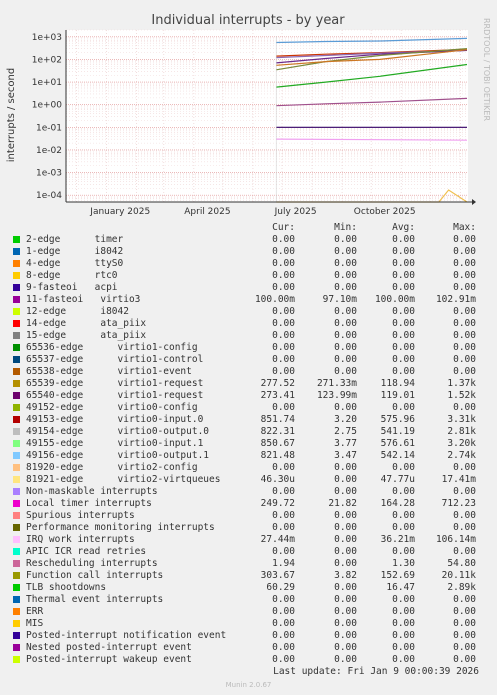 This screenshot has width=497, height=695. I want to click on legend-cur-value: 60.29, so click(280, 587).